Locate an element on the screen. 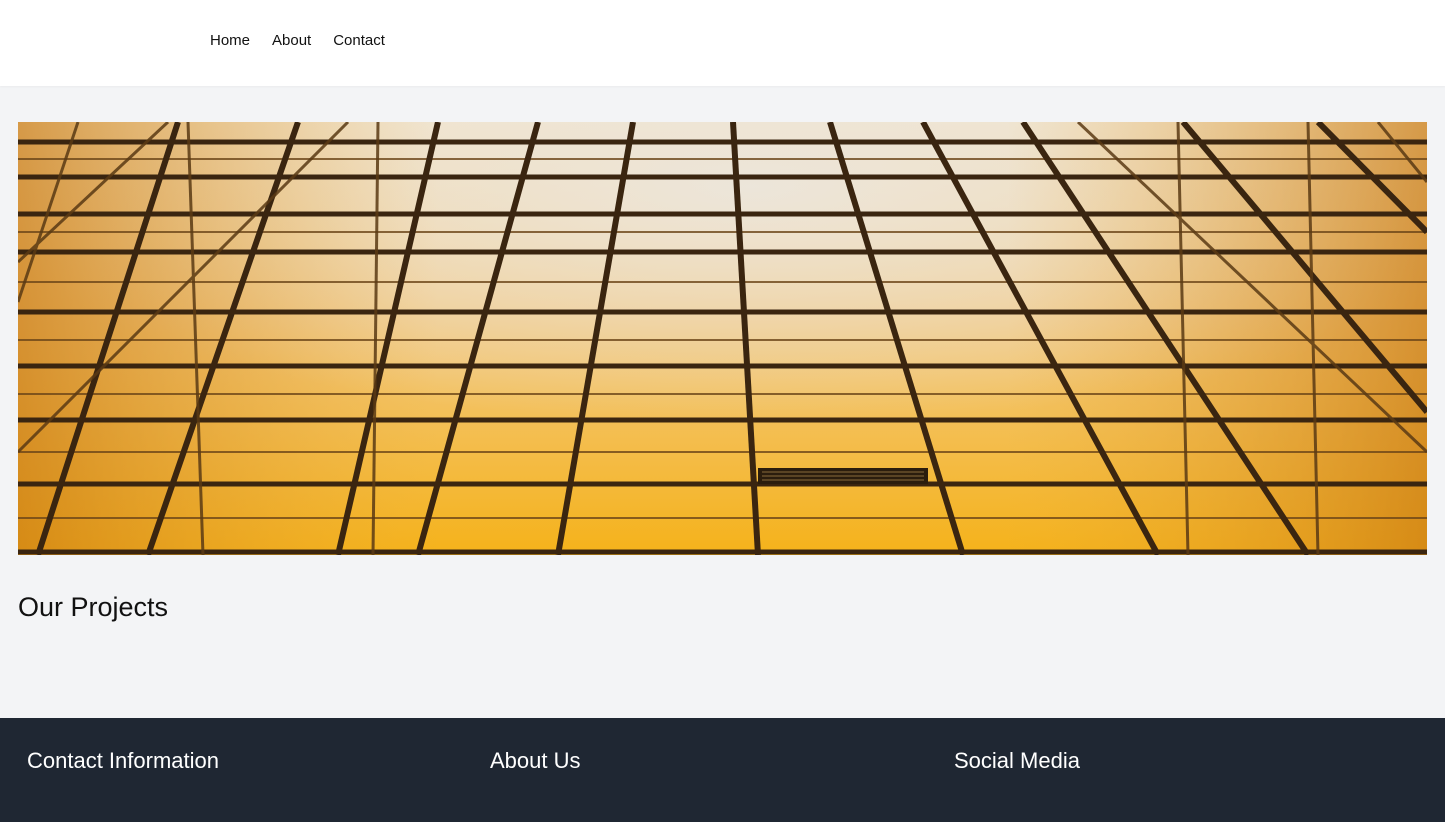  section-title: Our Projects is located at coordinates (93, 607).